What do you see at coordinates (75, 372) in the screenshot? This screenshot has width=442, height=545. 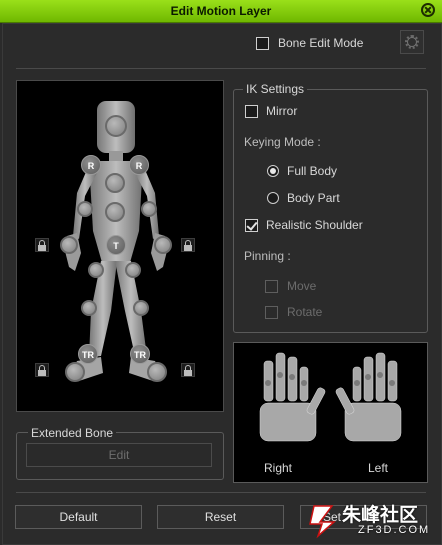 I see `right-foot-bone` at bounding box center [75, 372].